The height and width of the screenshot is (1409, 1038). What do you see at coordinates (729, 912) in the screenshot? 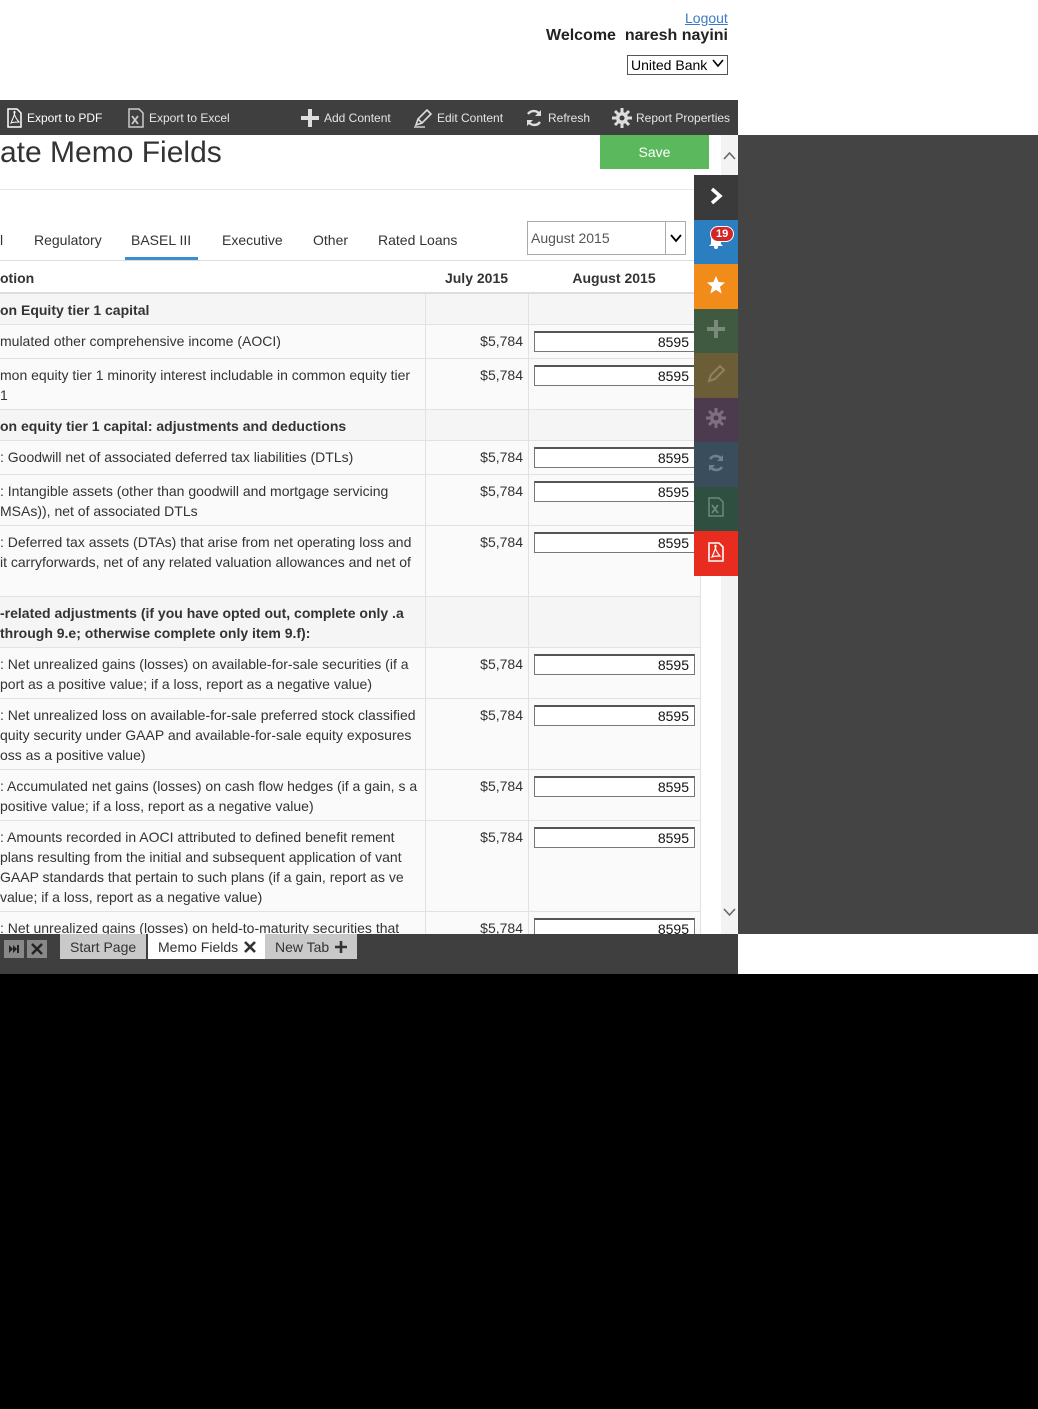
I see `scroll-down-icon` at bounding box center [729, 912].